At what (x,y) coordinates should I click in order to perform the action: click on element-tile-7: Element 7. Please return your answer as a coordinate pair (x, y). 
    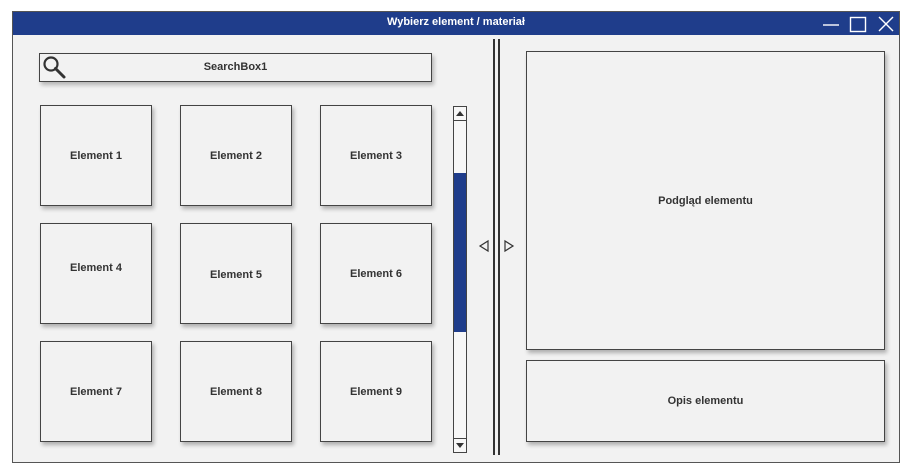
    Looking at the image, I should click on (96, 391).